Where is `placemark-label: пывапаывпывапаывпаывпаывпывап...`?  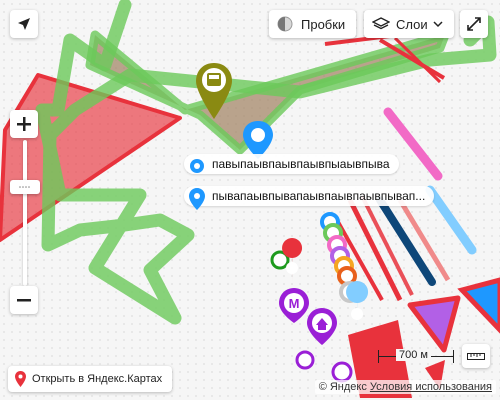 placemark-label: пывапаывпывапаывпаывпаывпывап... is located at coordinates (309, 198).